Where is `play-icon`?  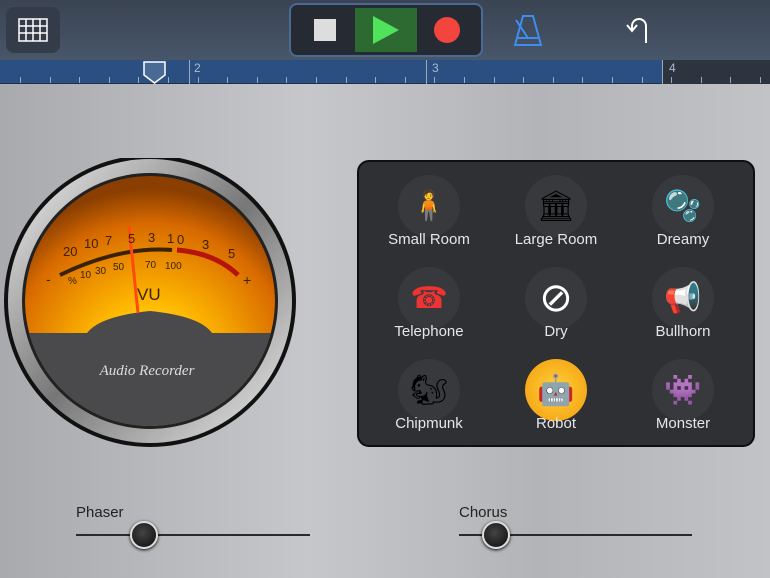
play-icon is located at coordinates (385, 30).